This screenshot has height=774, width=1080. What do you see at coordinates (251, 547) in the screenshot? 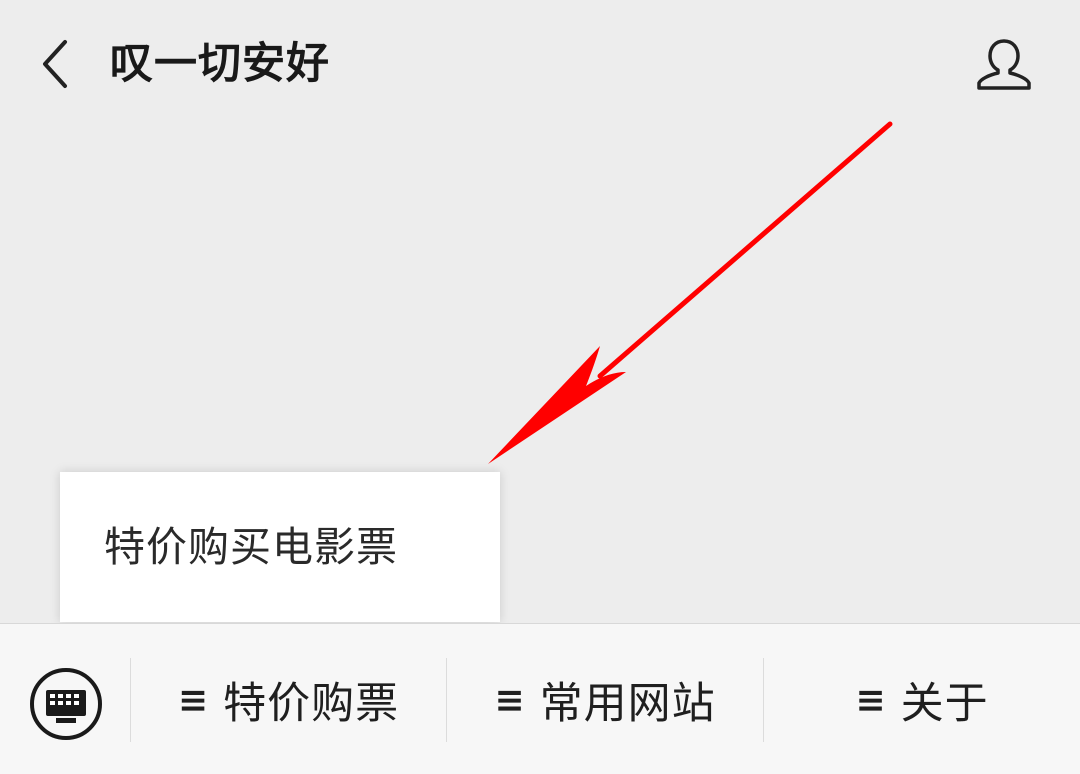
I see `popup-item-movie-tickets: 特价购买电影票` at bounding box center [251, 547].